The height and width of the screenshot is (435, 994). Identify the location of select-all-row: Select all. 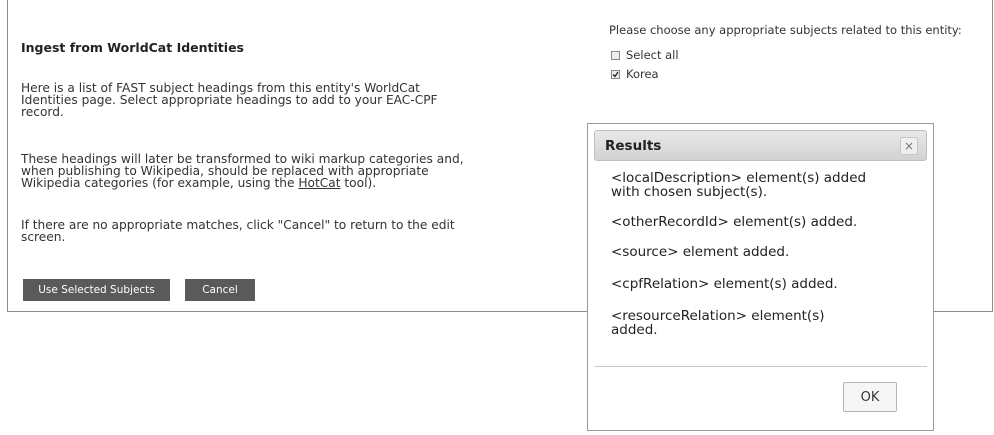
(645, 55).